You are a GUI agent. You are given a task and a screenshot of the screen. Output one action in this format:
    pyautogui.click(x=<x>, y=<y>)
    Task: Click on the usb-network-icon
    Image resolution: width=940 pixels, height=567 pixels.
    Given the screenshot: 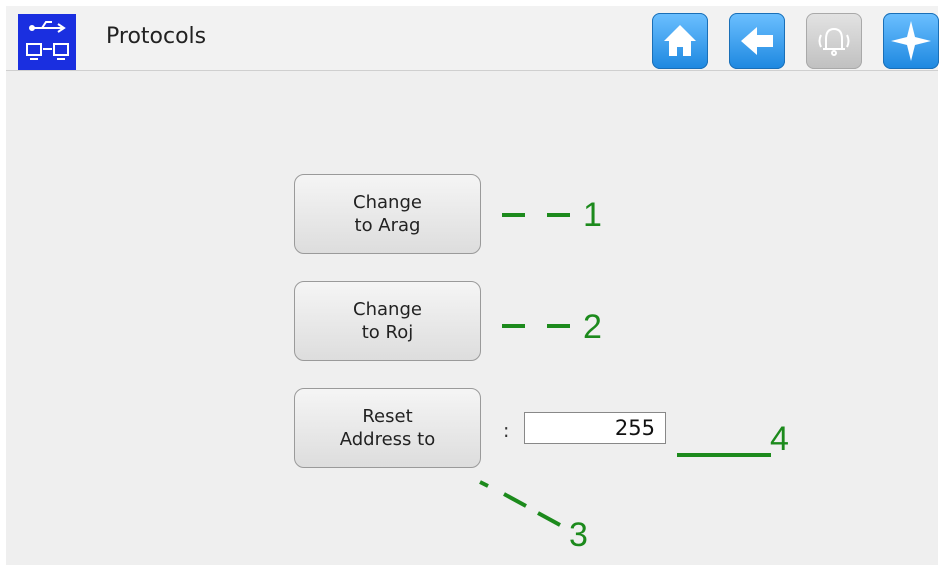 What is the action you would take?
    pyautogui.click(x=47, y=42)
    